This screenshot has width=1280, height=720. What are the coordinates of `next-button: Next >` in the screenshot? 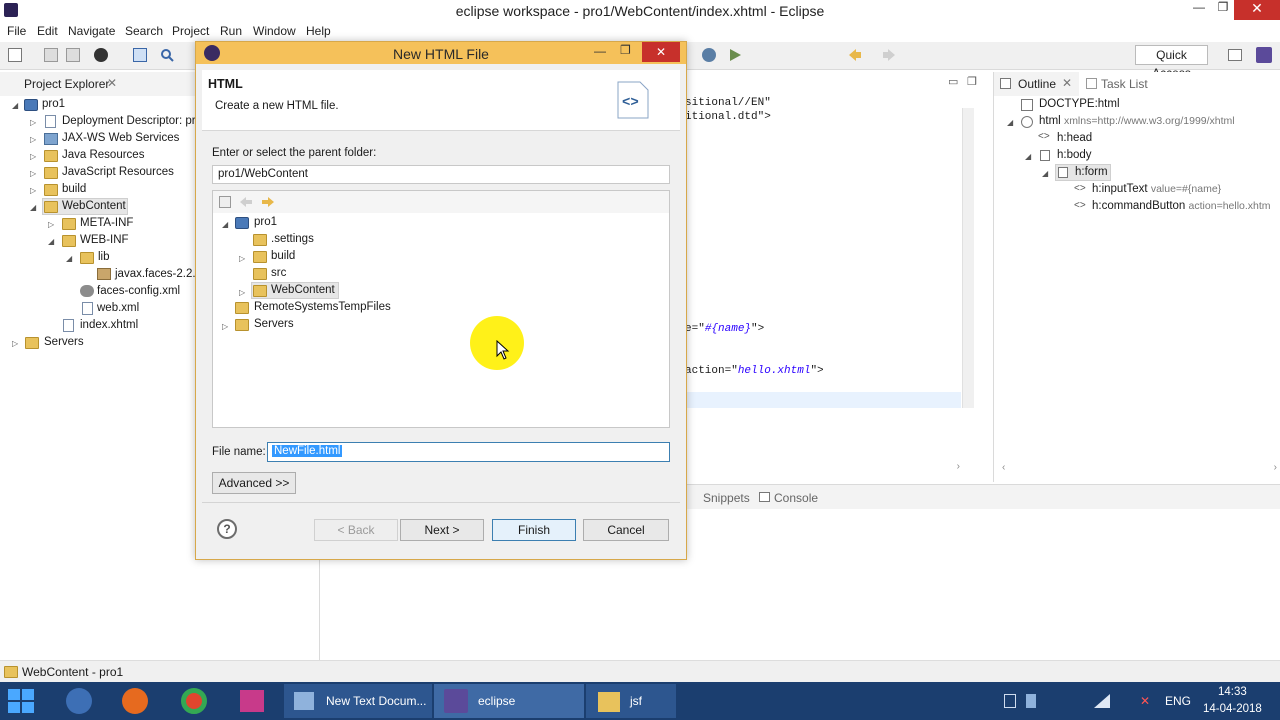 It's located at (442, 530).